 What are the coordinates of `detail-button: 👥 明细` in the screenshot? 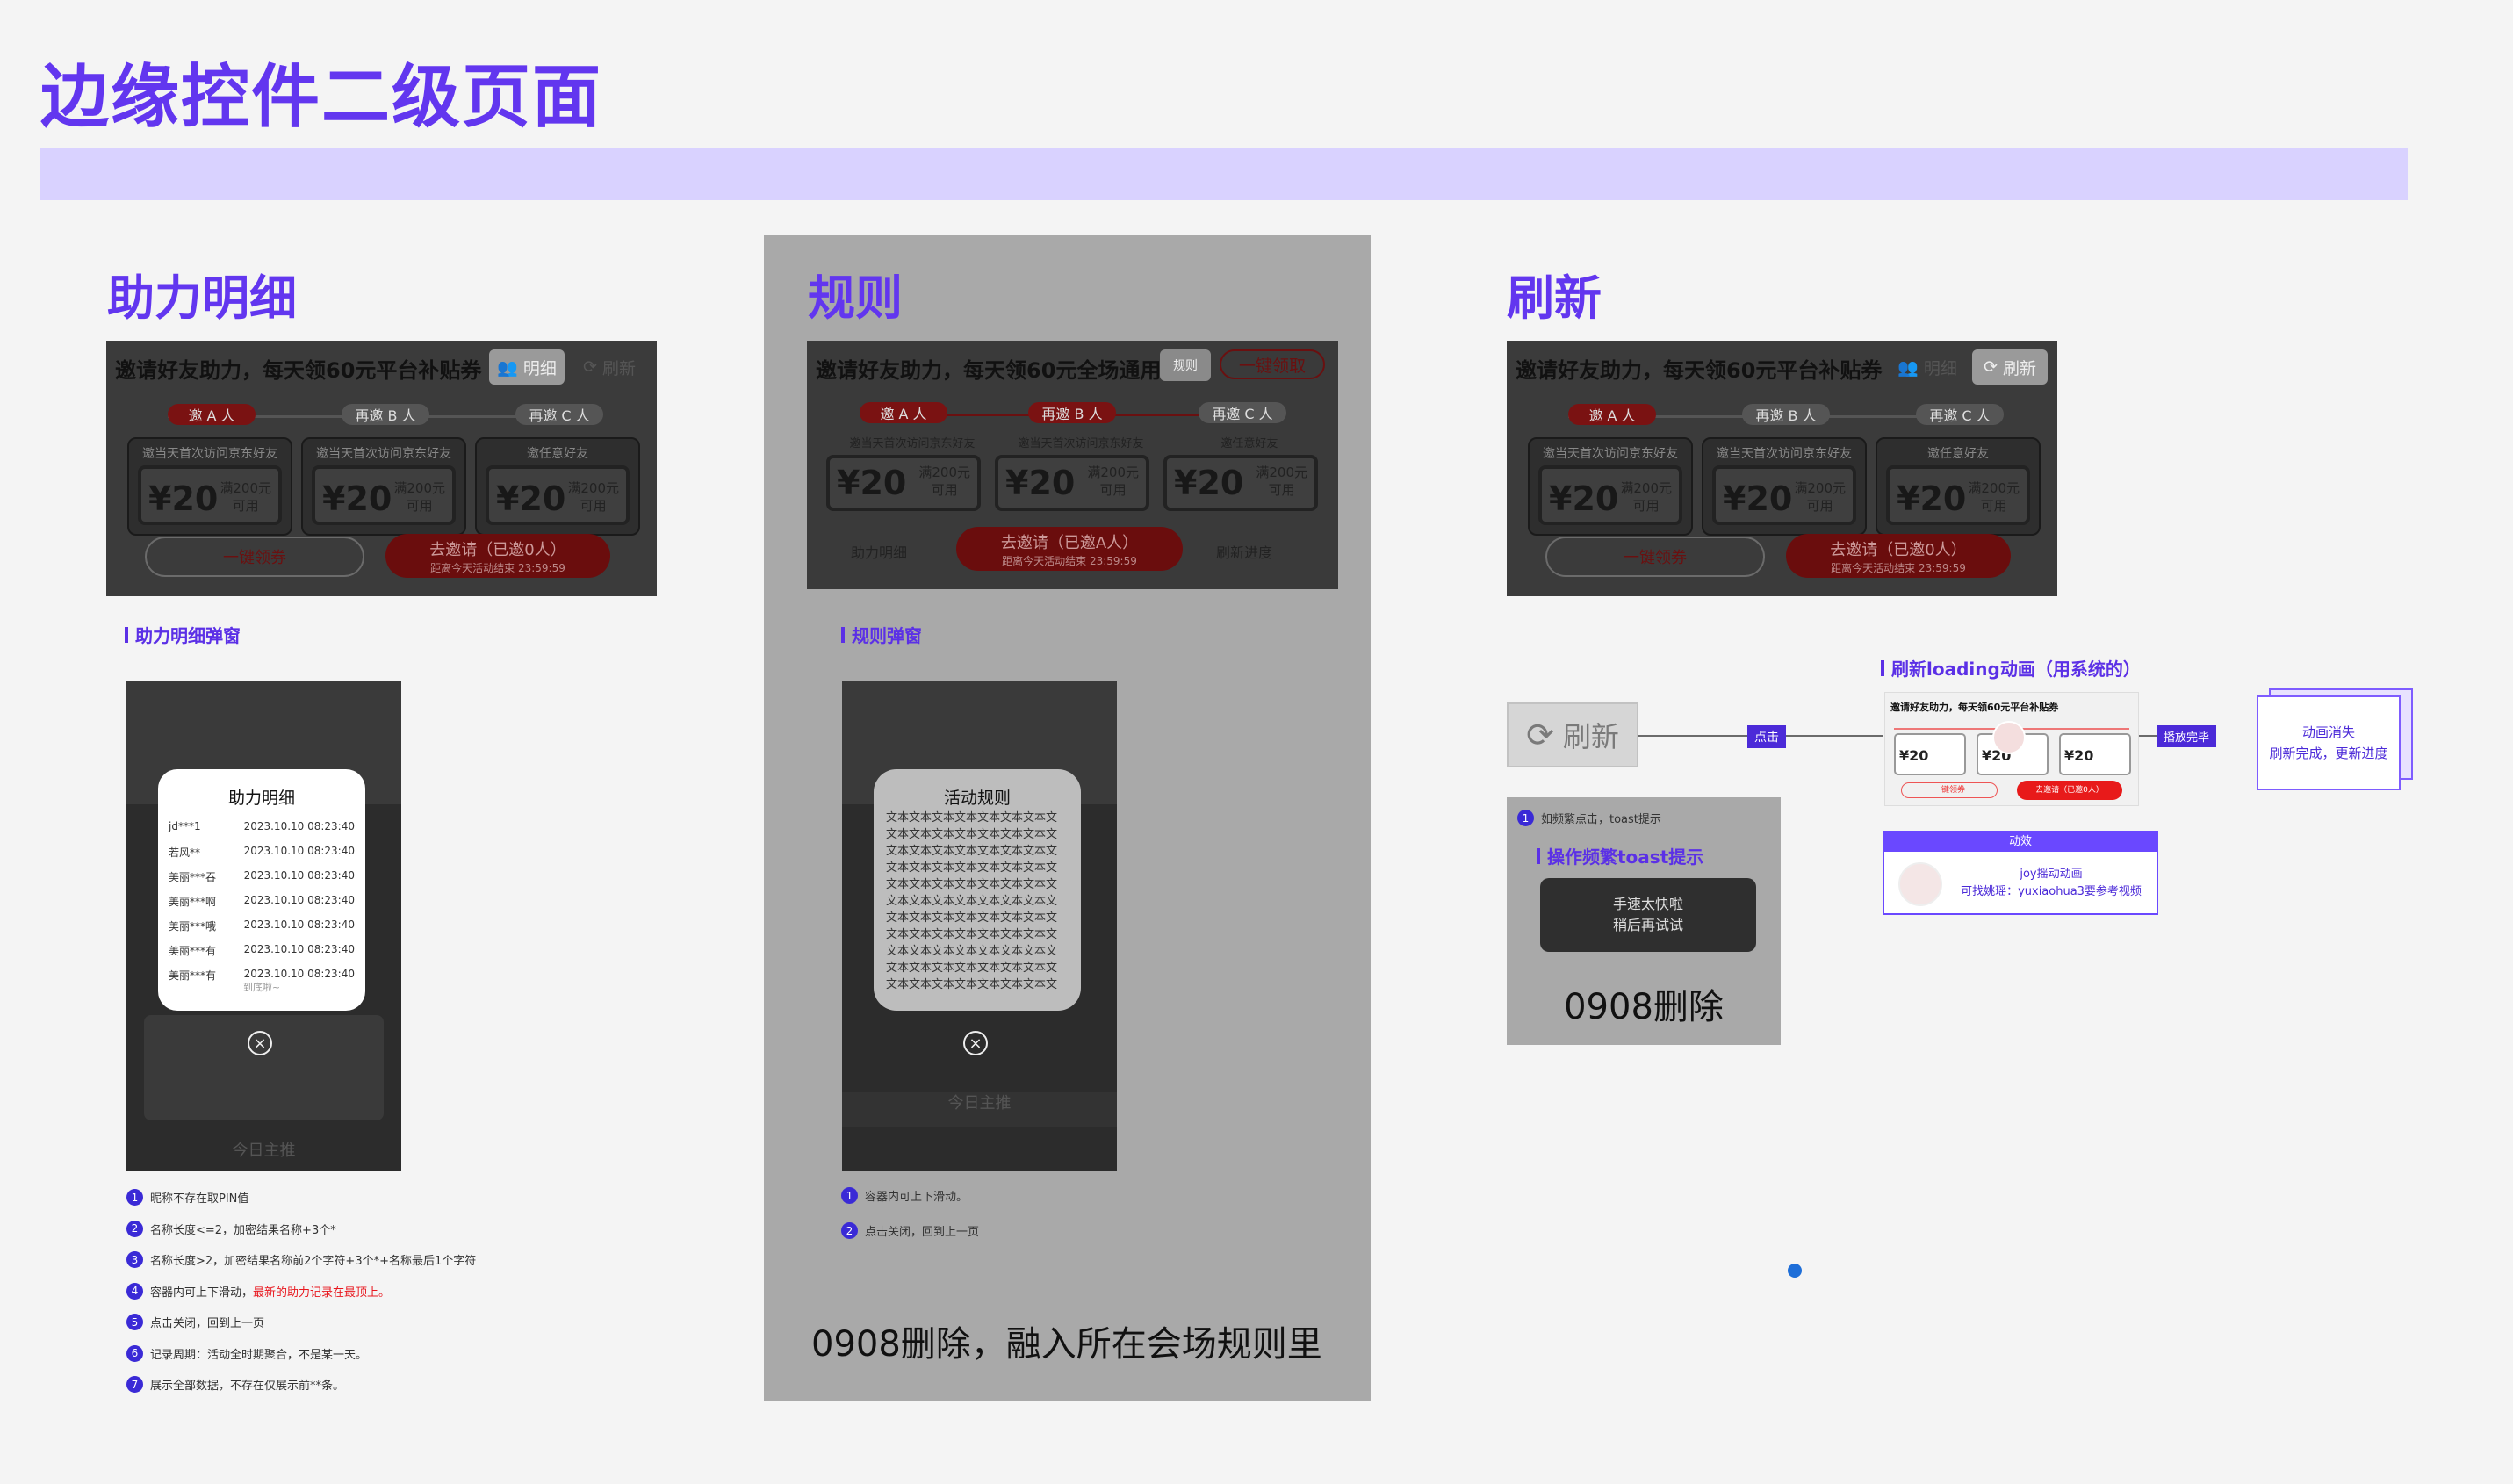 It's located at (527, 367).